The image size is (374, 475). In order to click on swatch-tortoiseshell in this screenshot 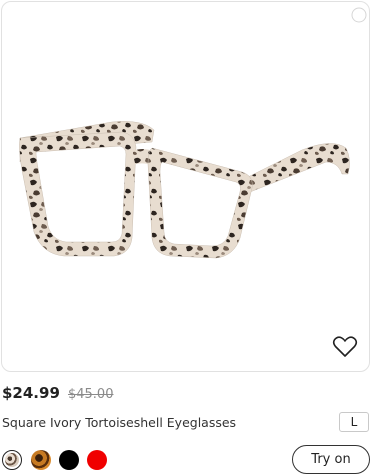, I will do `click(41, 460)`.